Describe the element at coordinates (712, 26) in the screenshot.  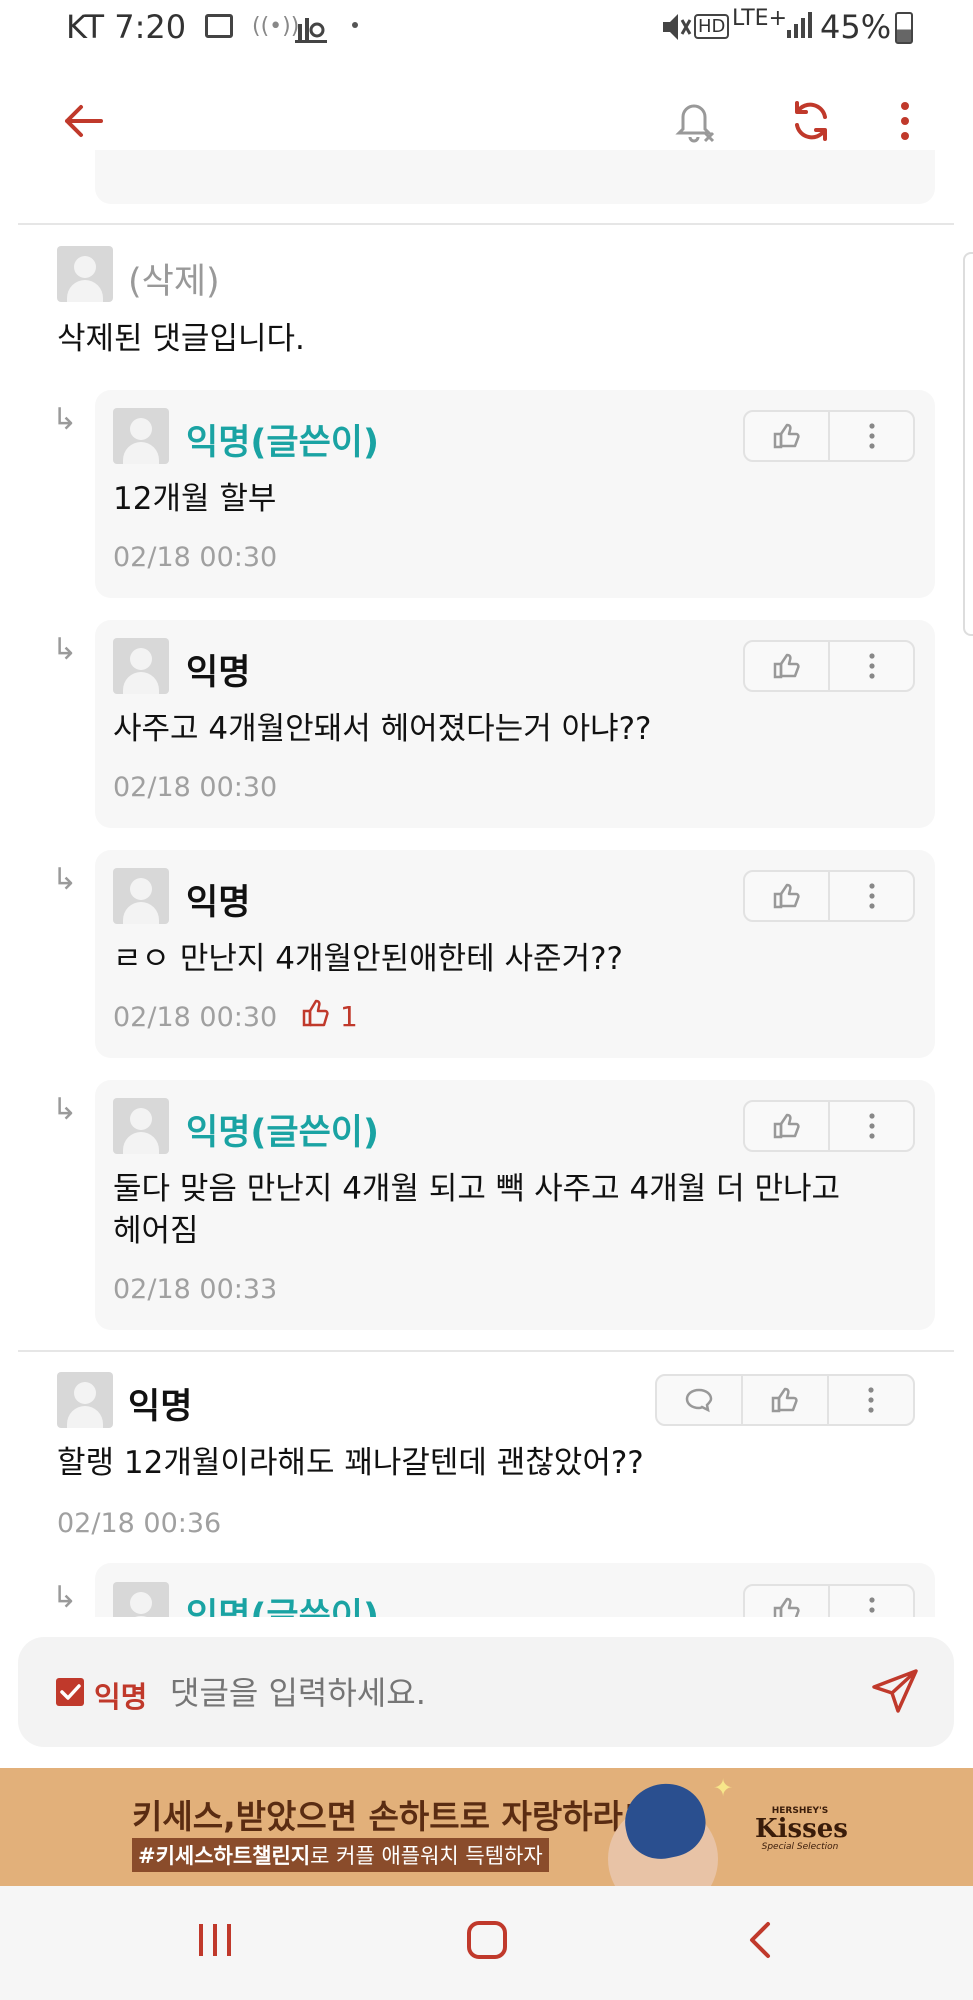
I see `hd-icon: HD` at that location.